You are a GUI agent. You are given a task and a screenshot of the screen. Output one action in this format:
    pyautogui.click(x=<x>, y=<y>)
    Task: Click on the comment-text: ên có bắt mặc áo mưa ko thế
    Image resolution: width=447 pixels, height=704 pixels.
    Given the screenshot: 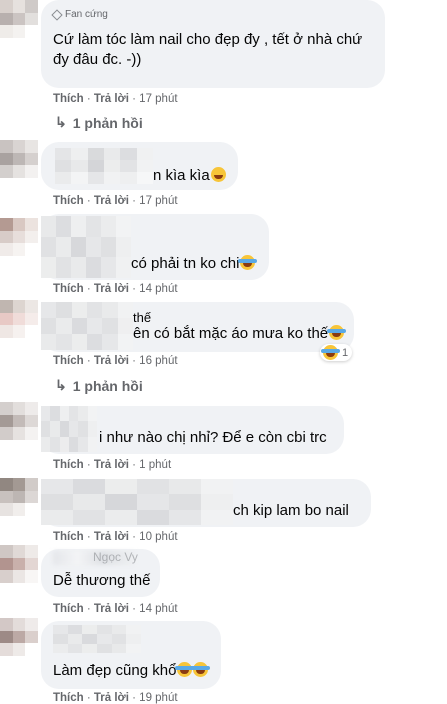 What is the action you would take?
    pyautogui.click(x=231, y=333)
    